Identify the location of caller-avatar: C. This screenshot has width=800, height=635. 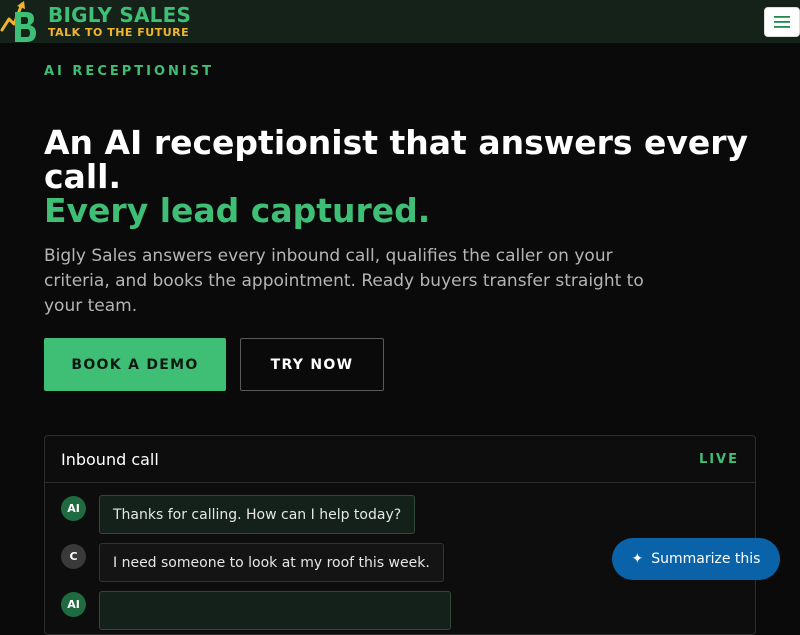
(73, 556).